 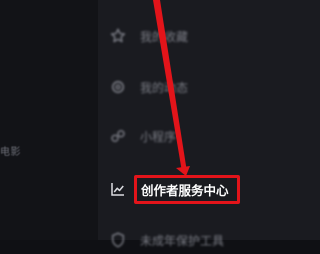 I want to click on settings-gear-icon, so click(x=118, y=87).